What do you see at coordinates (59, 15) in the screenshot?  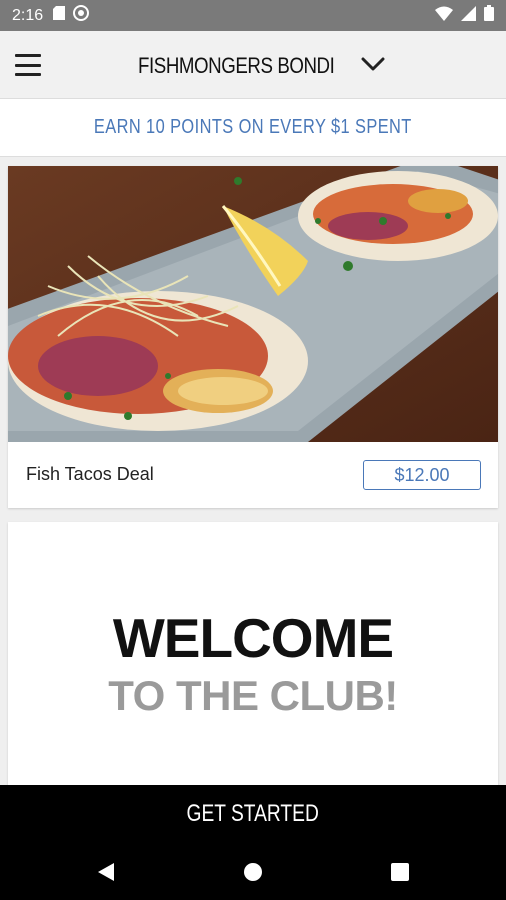 I see `sd-card-icon` at bounding box center [59, 15].